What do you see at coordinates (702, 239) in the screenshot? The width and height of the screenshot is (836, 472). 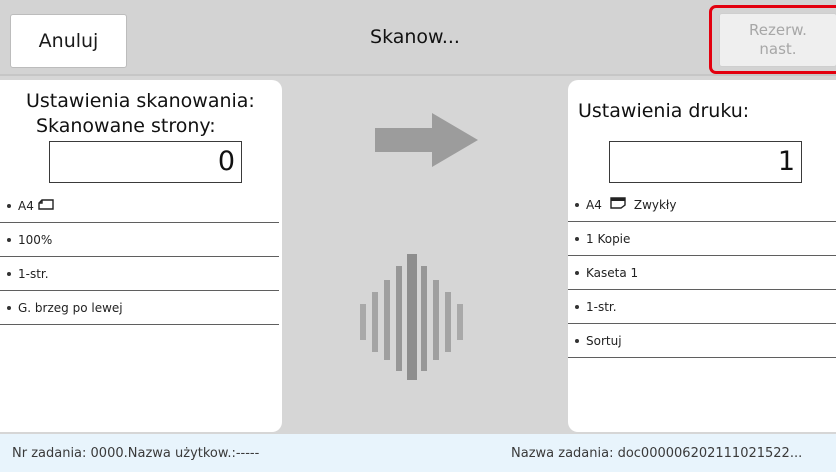 I see `list-item: 1 Kopie` at bounding box center [702, 239].